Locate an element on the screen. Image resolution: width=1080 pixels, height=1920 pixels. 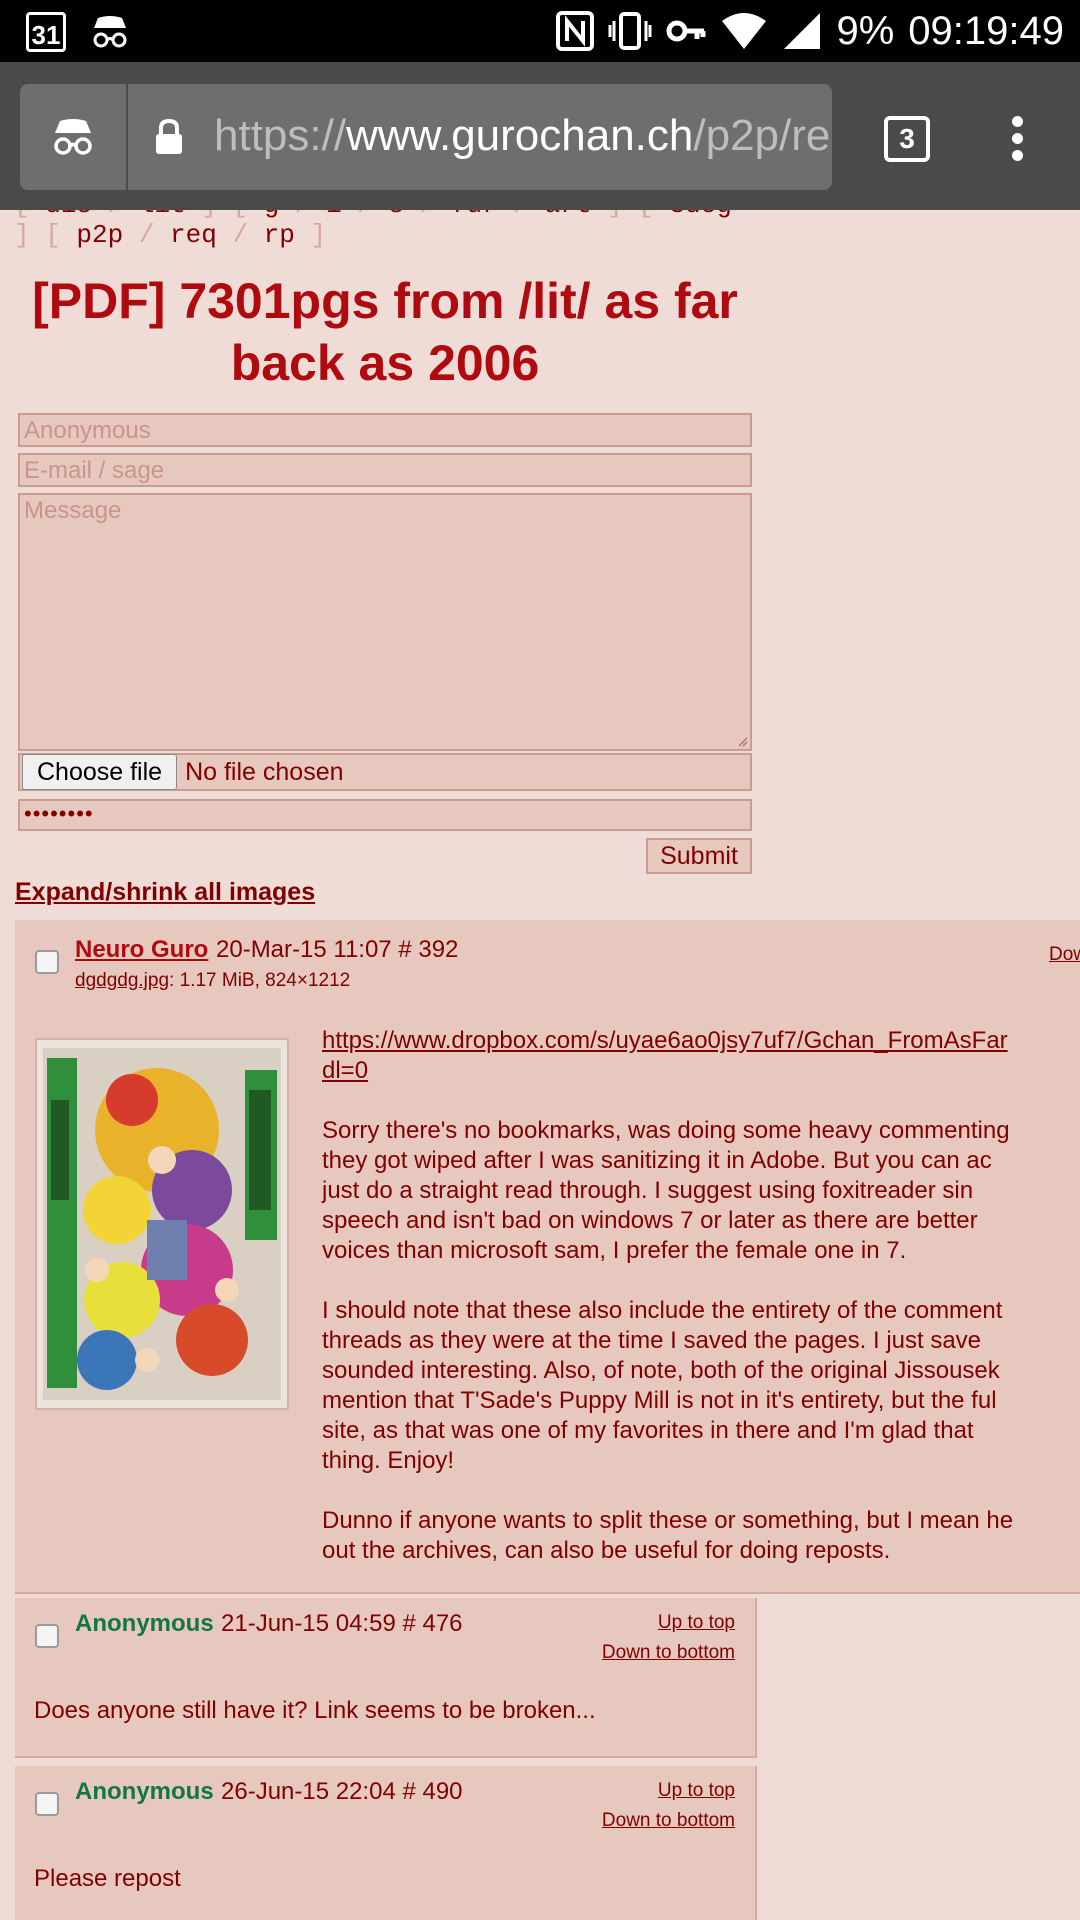
email-placeholder: E-mail / sage is located at coordinates (94, 470).